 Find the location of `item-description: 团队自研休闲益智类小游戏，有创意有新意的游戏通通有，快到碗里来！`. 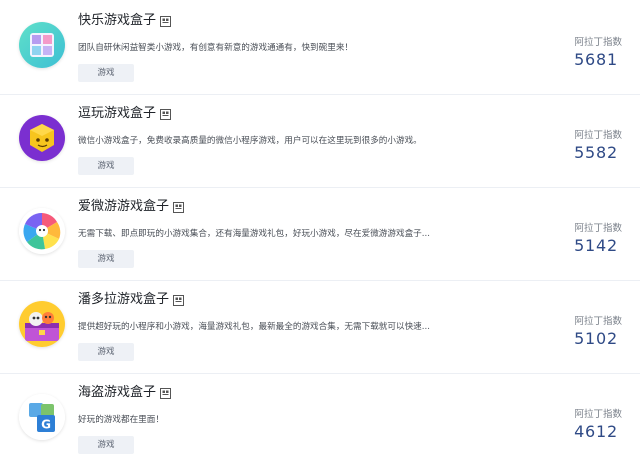

item-description: 团队自研休闲益智类小游戏，有创意有新意的游戏通通有，快到碗里来！ is located at coordinates (216, 48).